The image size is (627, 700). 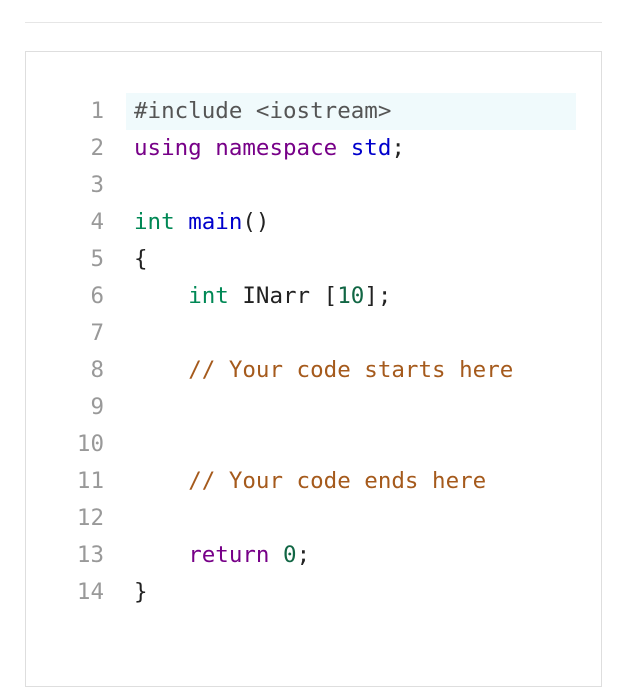 What do you see at coordinates (256, 222) in the screenshot?
I see `token-plain: ()` at bounding box center [256, 222].